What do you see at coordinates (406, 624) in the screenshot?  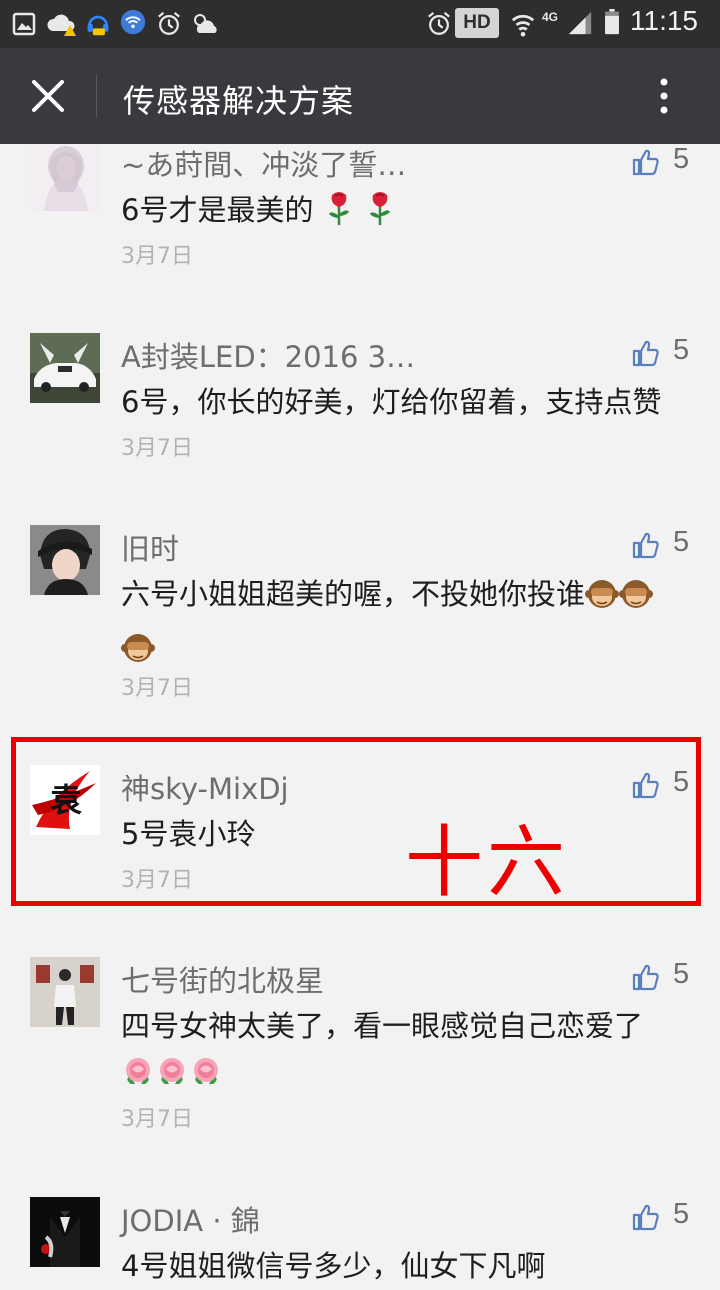 I see `comment-text: 六号小姐姐超美的喔，不投她你投谁` at bounding box center [406, 624].